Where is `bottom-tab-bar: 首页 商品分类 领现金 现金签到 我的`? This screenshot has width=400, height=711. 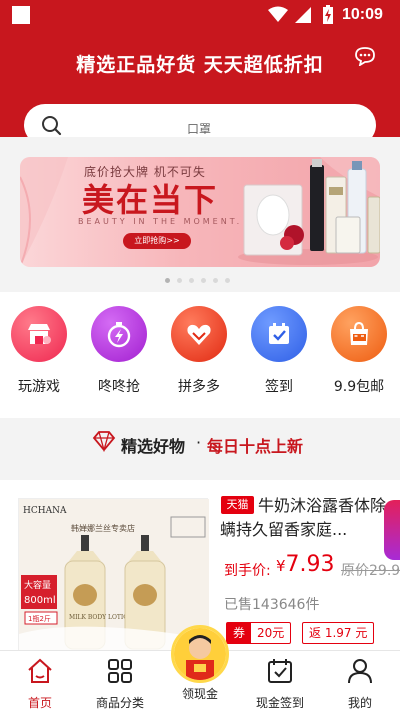
bottom-tab-bar: 首页 商品分类 领现金 现金签到 我的 is located at coordinates (200, 668).